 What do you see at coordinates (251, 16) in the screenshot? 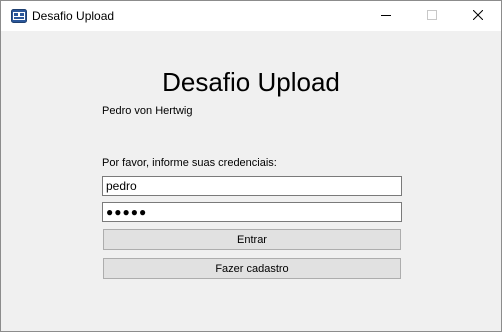
I see `title-bar: Desafio Upload` at bounding box center [251, 16].